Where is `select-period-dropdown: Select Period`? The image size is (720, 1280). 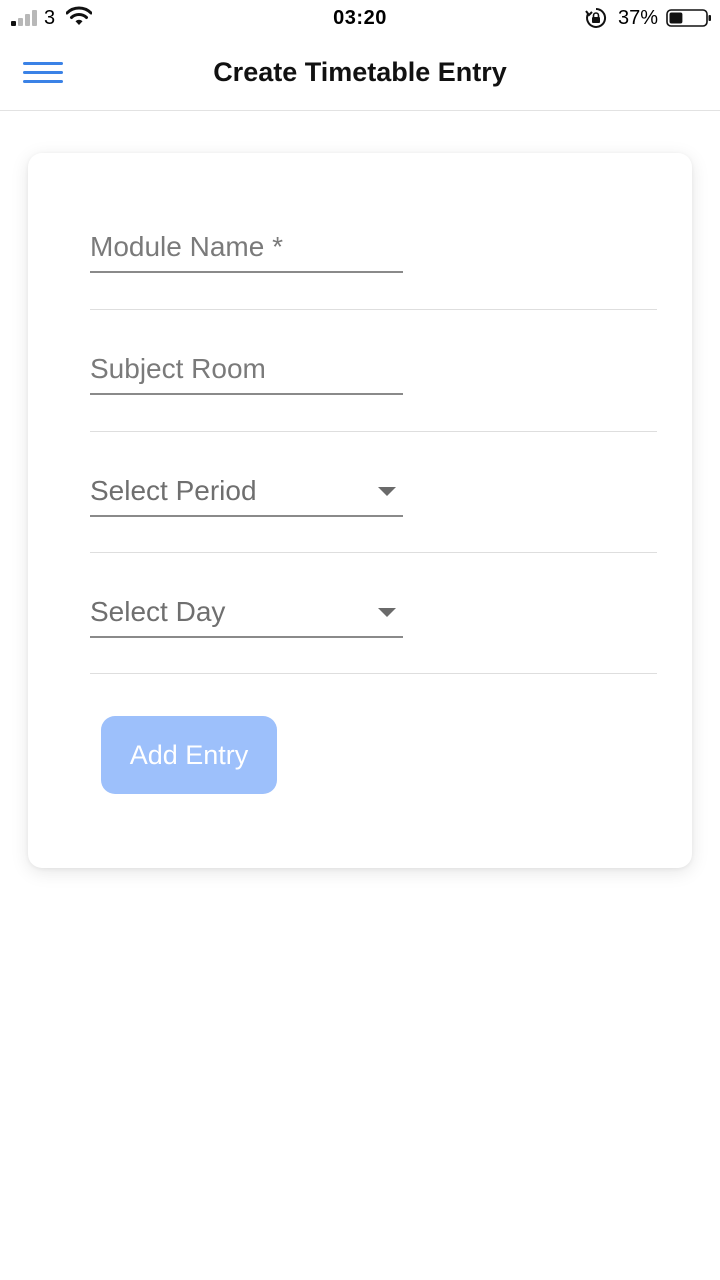
select-period-dropdown: Select Period is located at coordinates (246, 492).